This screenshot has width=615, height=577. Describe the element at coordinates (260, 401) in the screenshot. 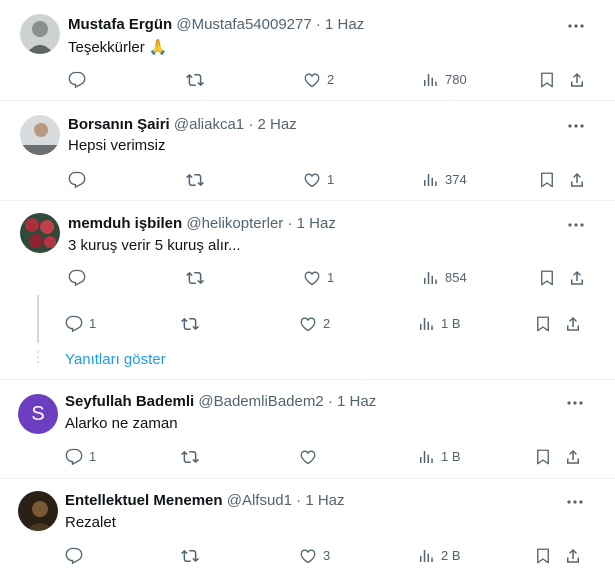

I see `author-handle: @BademliBadem2` at that location.